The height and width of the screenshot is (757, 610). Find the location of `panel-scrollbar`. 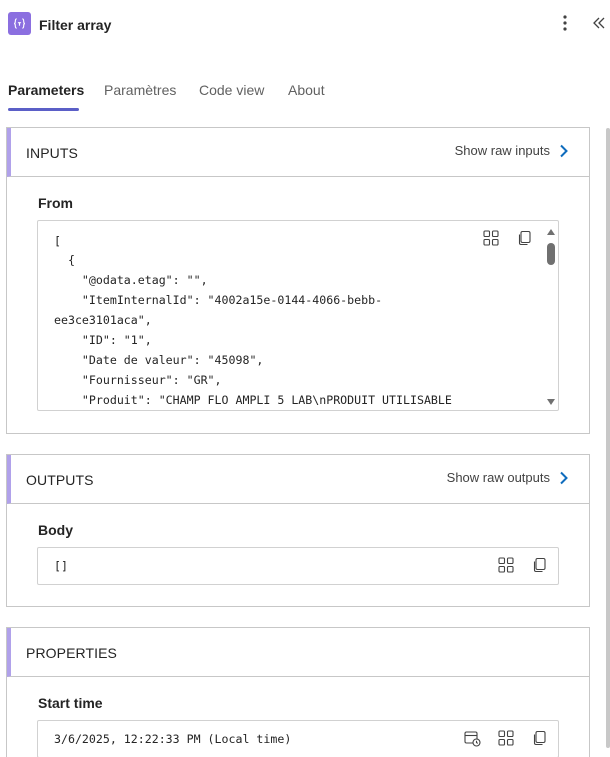

panel-scrollbar is located at coordinates (607, 437).